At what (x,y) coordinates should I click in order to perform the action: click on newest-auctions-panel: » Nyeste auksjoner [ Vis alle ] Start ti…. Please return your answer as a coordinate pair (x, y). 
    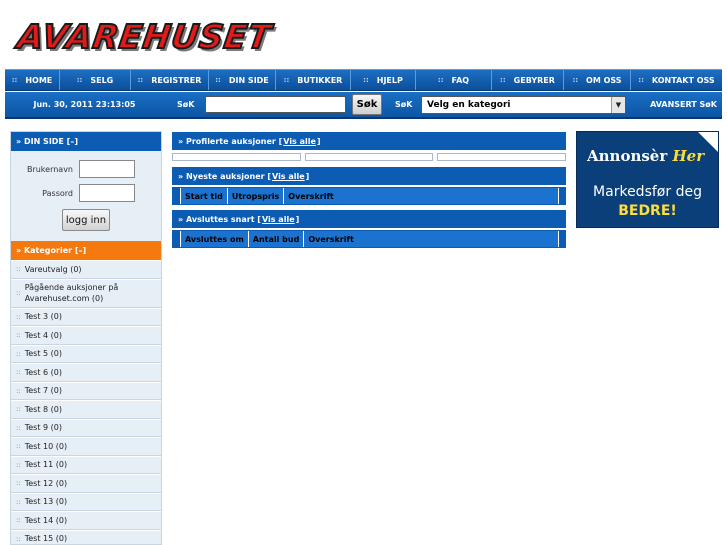
    Looking at the image, I should click on (369, 186).